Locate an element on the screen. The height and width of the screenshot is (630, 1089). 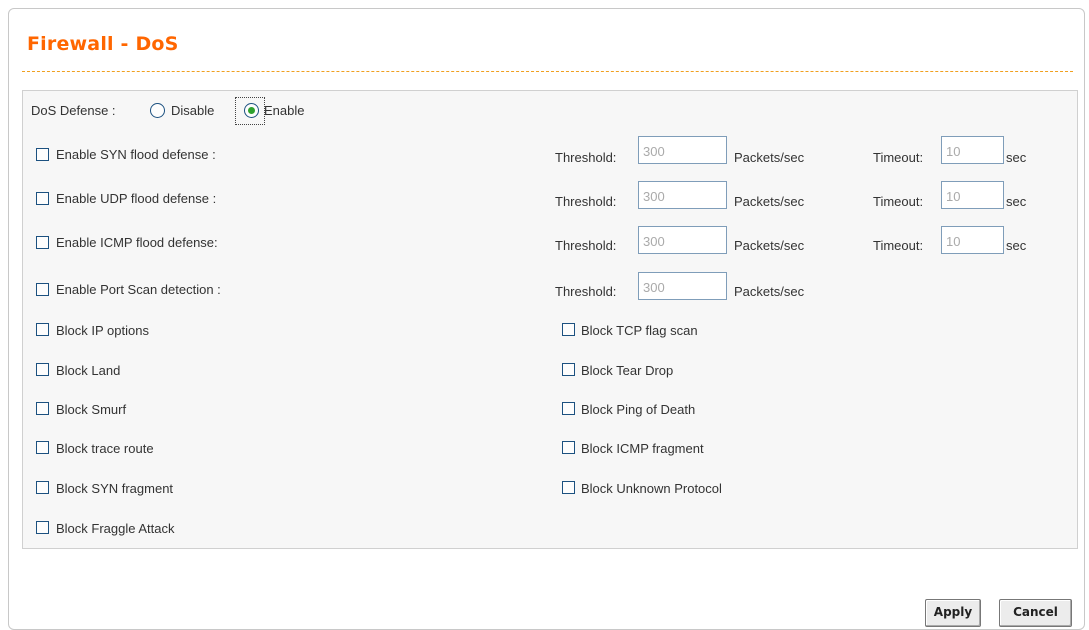
syn-unit-label: Packets/sec is located at coordinates (769, 157).